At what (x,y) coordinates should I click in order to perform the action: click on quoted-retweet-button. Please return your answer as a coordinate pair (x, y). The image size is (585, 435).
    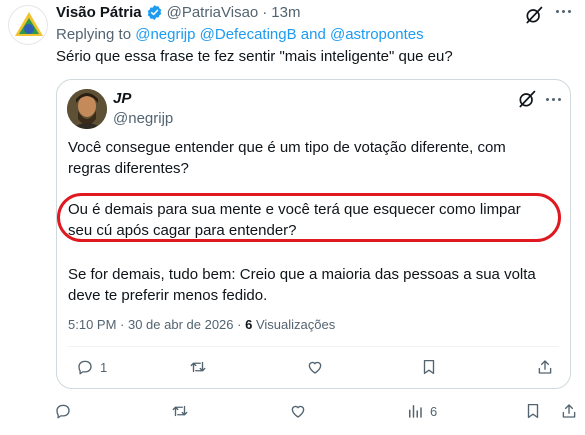
    Looking at the image, I should click on (198, 367).